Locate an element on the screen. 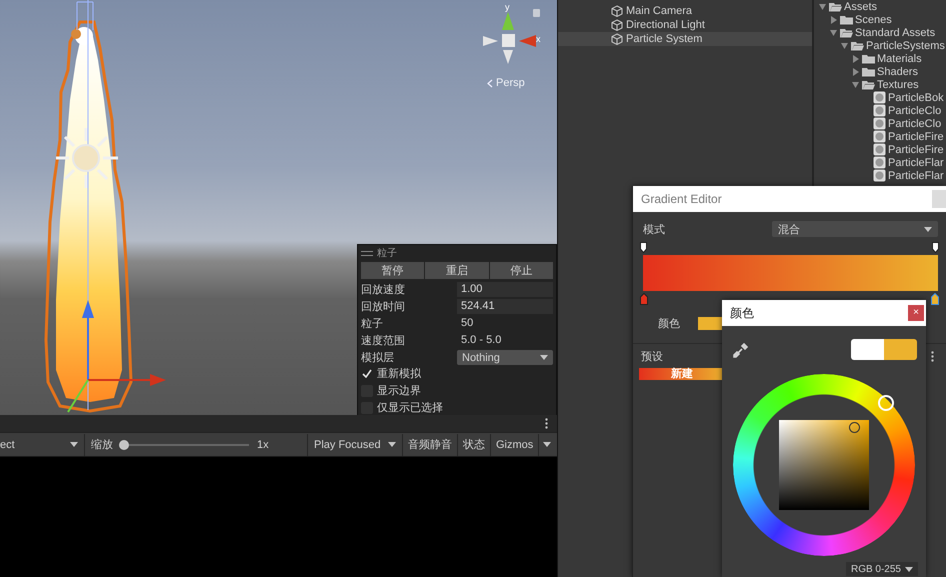 The height and width of the screenshot is (577, 946). number-field: 524.41 is located at coordinates (505, 306).